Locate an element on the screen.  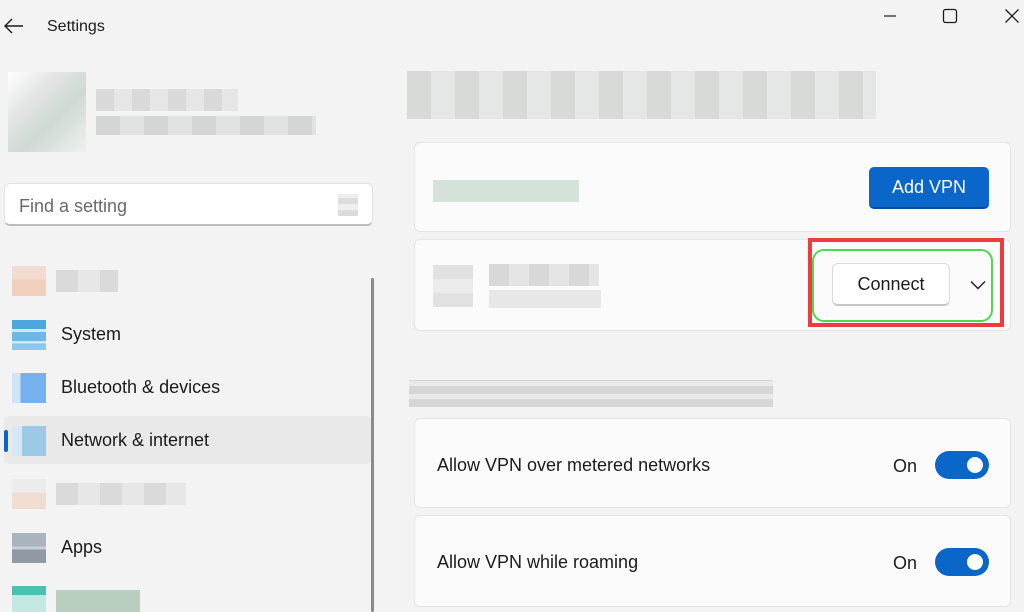
sidebar-item-personalization is located at coordinates (188, 493).